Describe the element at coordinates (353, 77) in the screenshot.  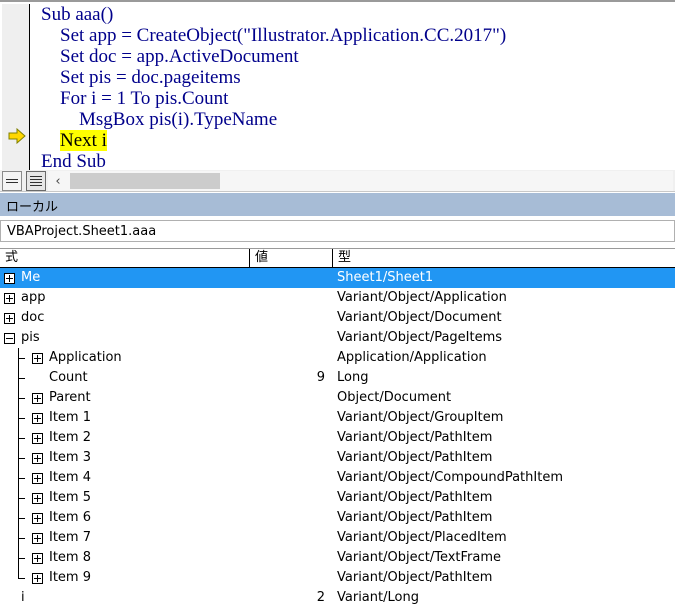
I see `code-line: Set pis = doc.pageitems` at that location.